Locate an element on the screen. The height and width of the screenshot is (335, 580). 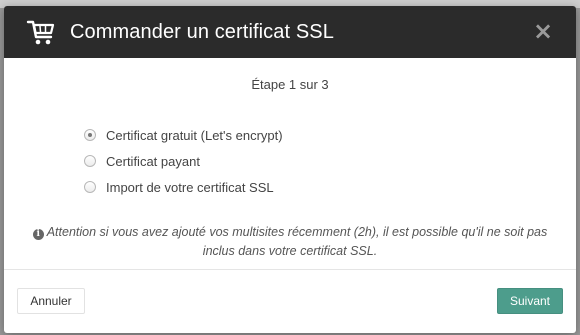
option-label: Import de votre certificat SSL is located at coordinates (190, 187).